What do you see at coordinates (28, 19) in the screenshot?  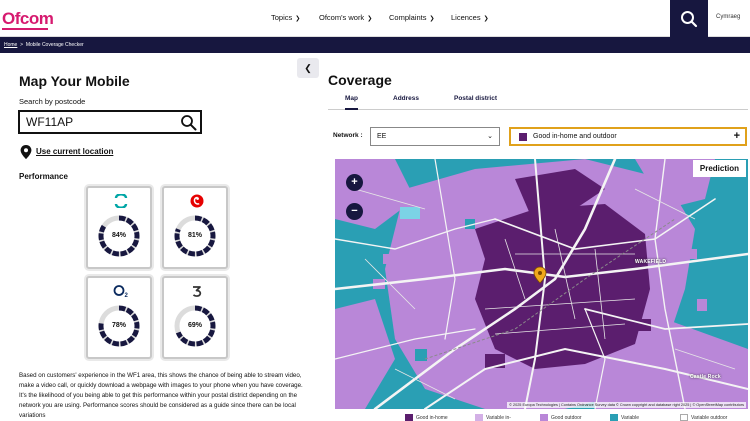 I see `ofcom-logo: Ofcom` at bounding box center [28, 19].